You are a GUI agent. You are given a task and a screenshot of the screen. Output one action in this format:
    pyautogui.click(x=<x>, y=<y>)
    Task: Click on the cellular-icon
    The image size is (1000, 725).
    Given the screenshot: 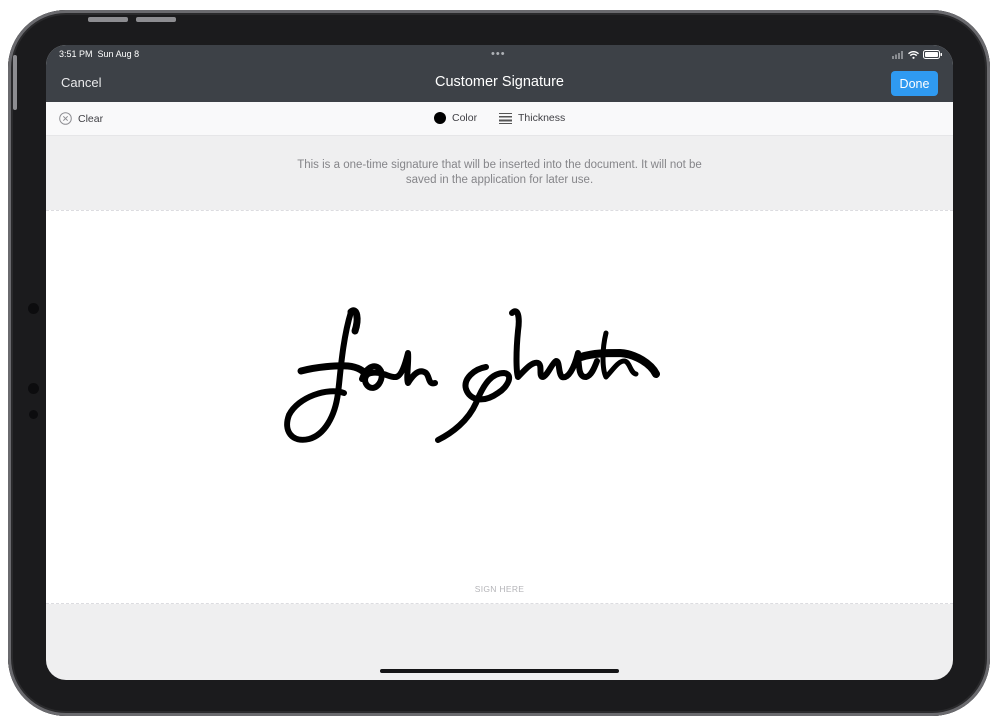 What is the action you would take?
    pyautogui.click(x=897, y=54)
    